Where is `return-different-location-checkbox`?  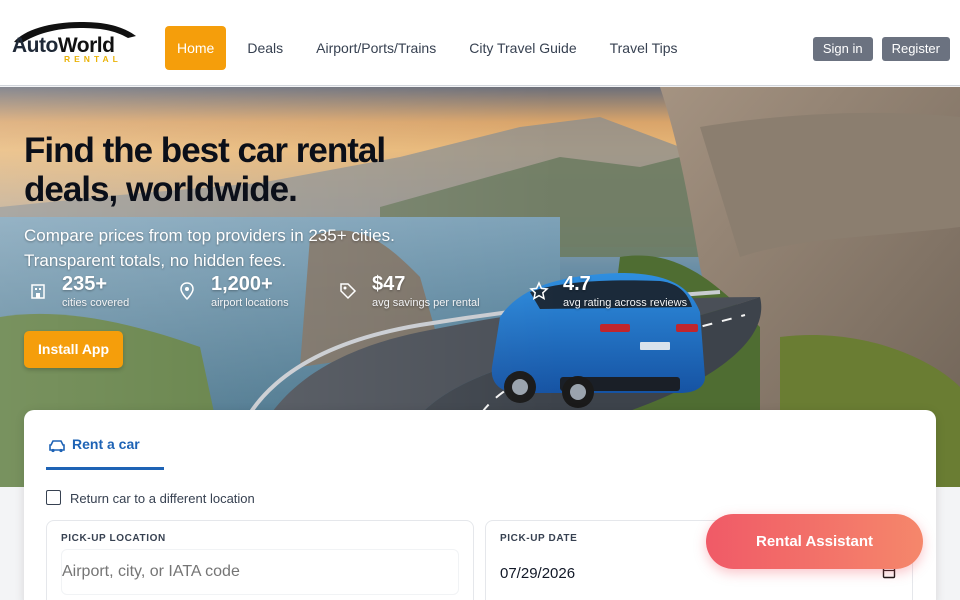
return-different-location-checkbox is located at coordinates (53, 497).